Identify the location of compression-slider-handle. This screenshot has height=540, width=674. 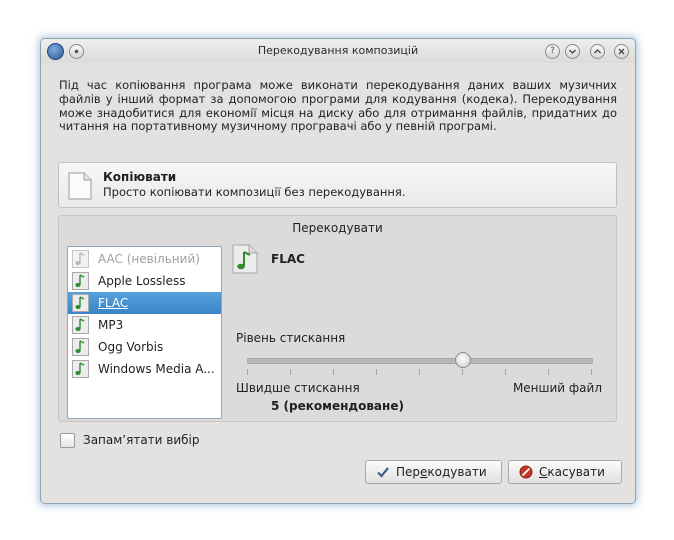
(463, 360).